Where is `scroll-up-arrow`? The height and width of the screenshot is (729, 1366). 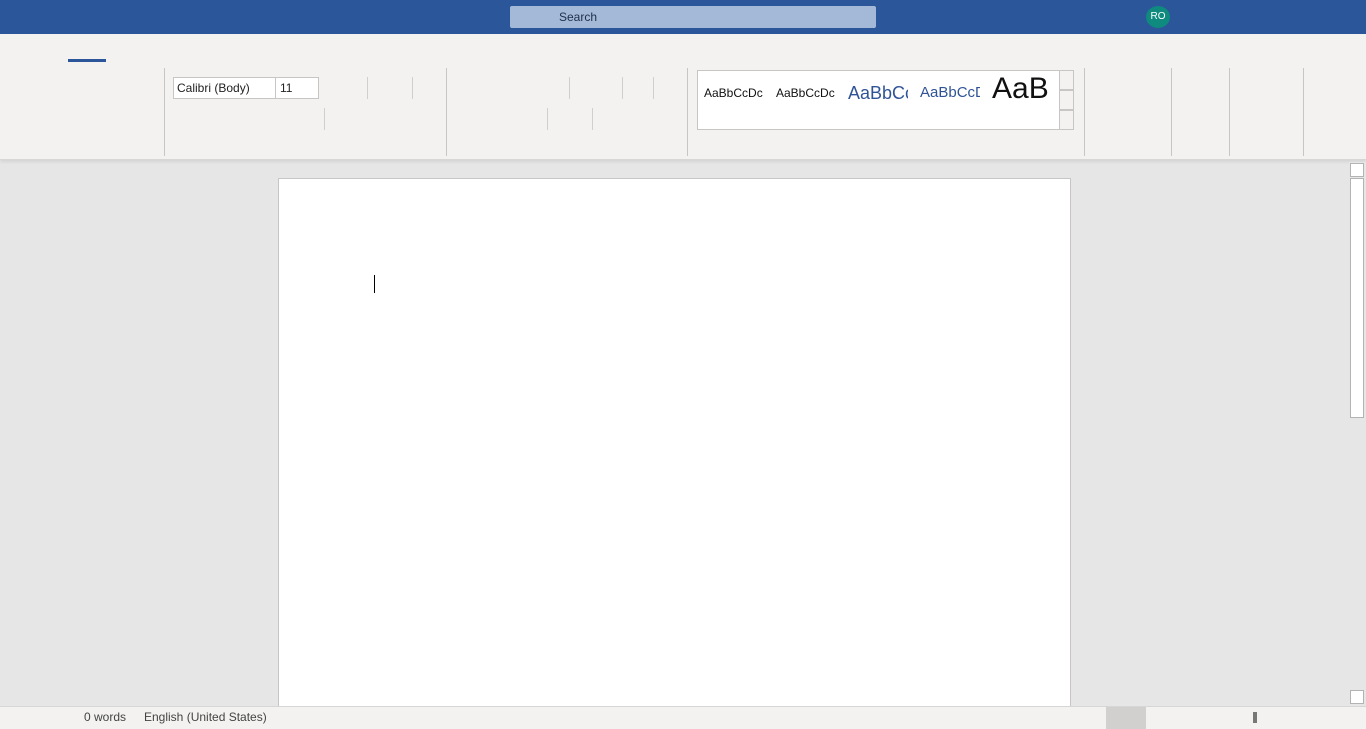 scroll-up-arrow is located at coordinates (1357, 170).